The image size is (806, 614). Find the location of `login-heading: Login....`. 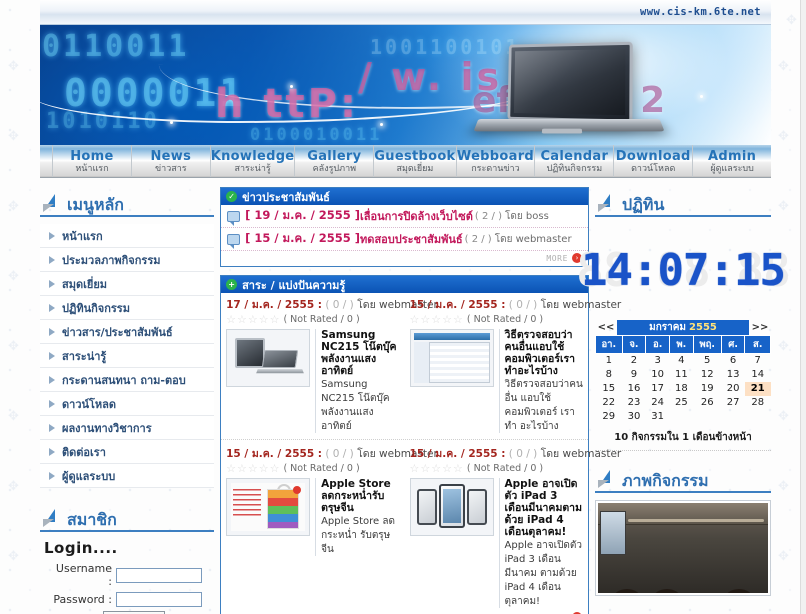

login-heading: Login.... is located at coordinates (81, 548).